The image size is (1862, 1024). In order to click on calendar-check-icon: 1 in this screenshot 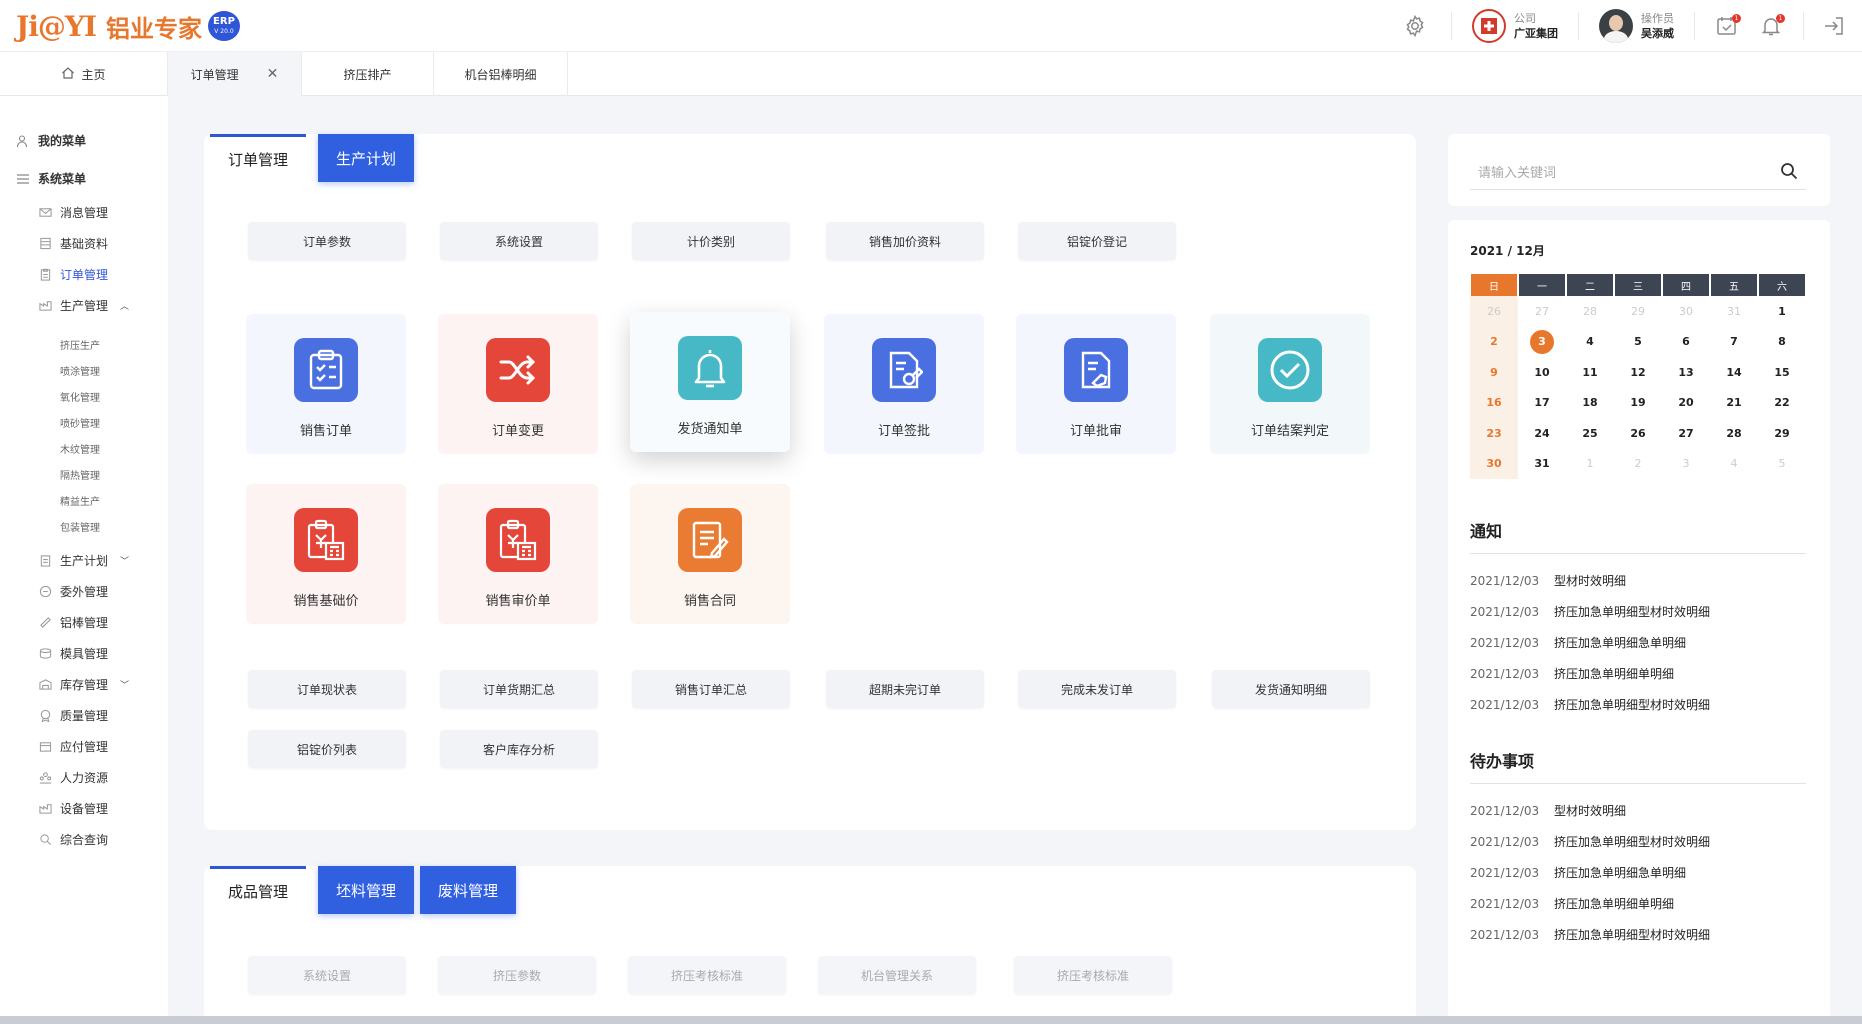, I will do `click(1727, 26)`.